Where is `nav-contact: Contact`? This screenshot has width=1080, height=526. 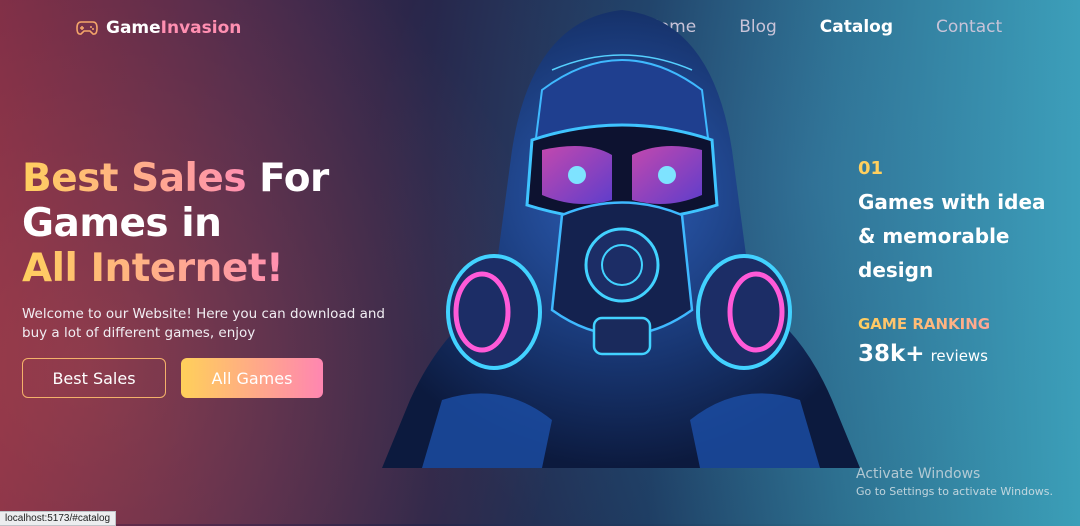 nav-contact: Contact is located at coordinates (969, 27).